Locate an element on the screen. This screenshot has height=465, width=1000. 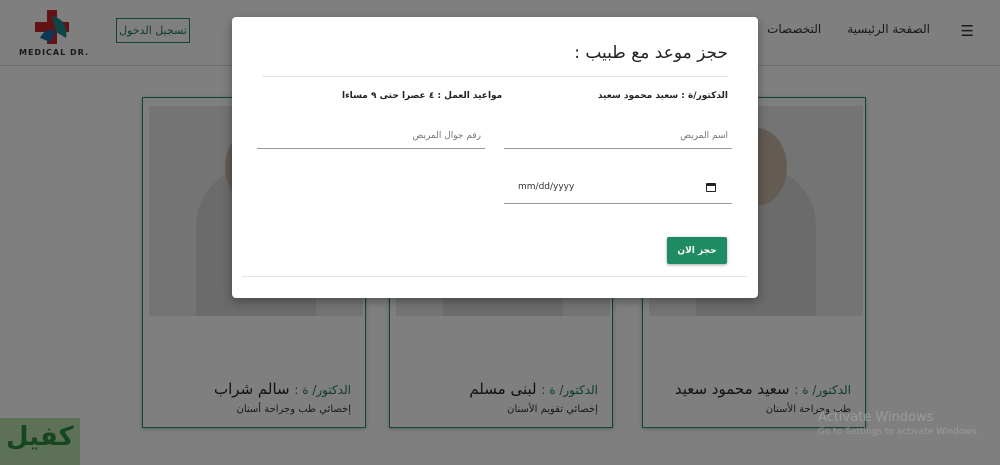
calendar-icon is located at coordinates (711, 187).